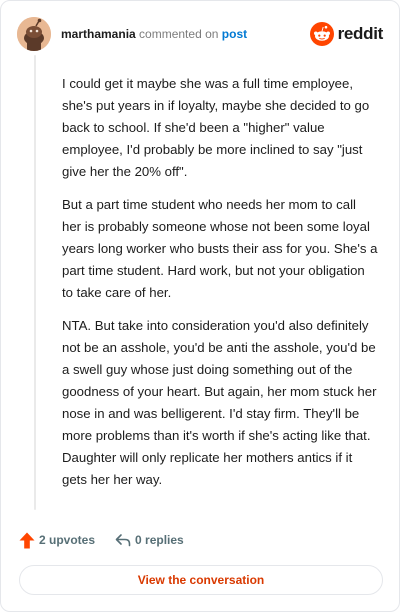  Describe the element at coordinates (360, 33) in the screenshot. I see `brand-name: reddit` at that location.